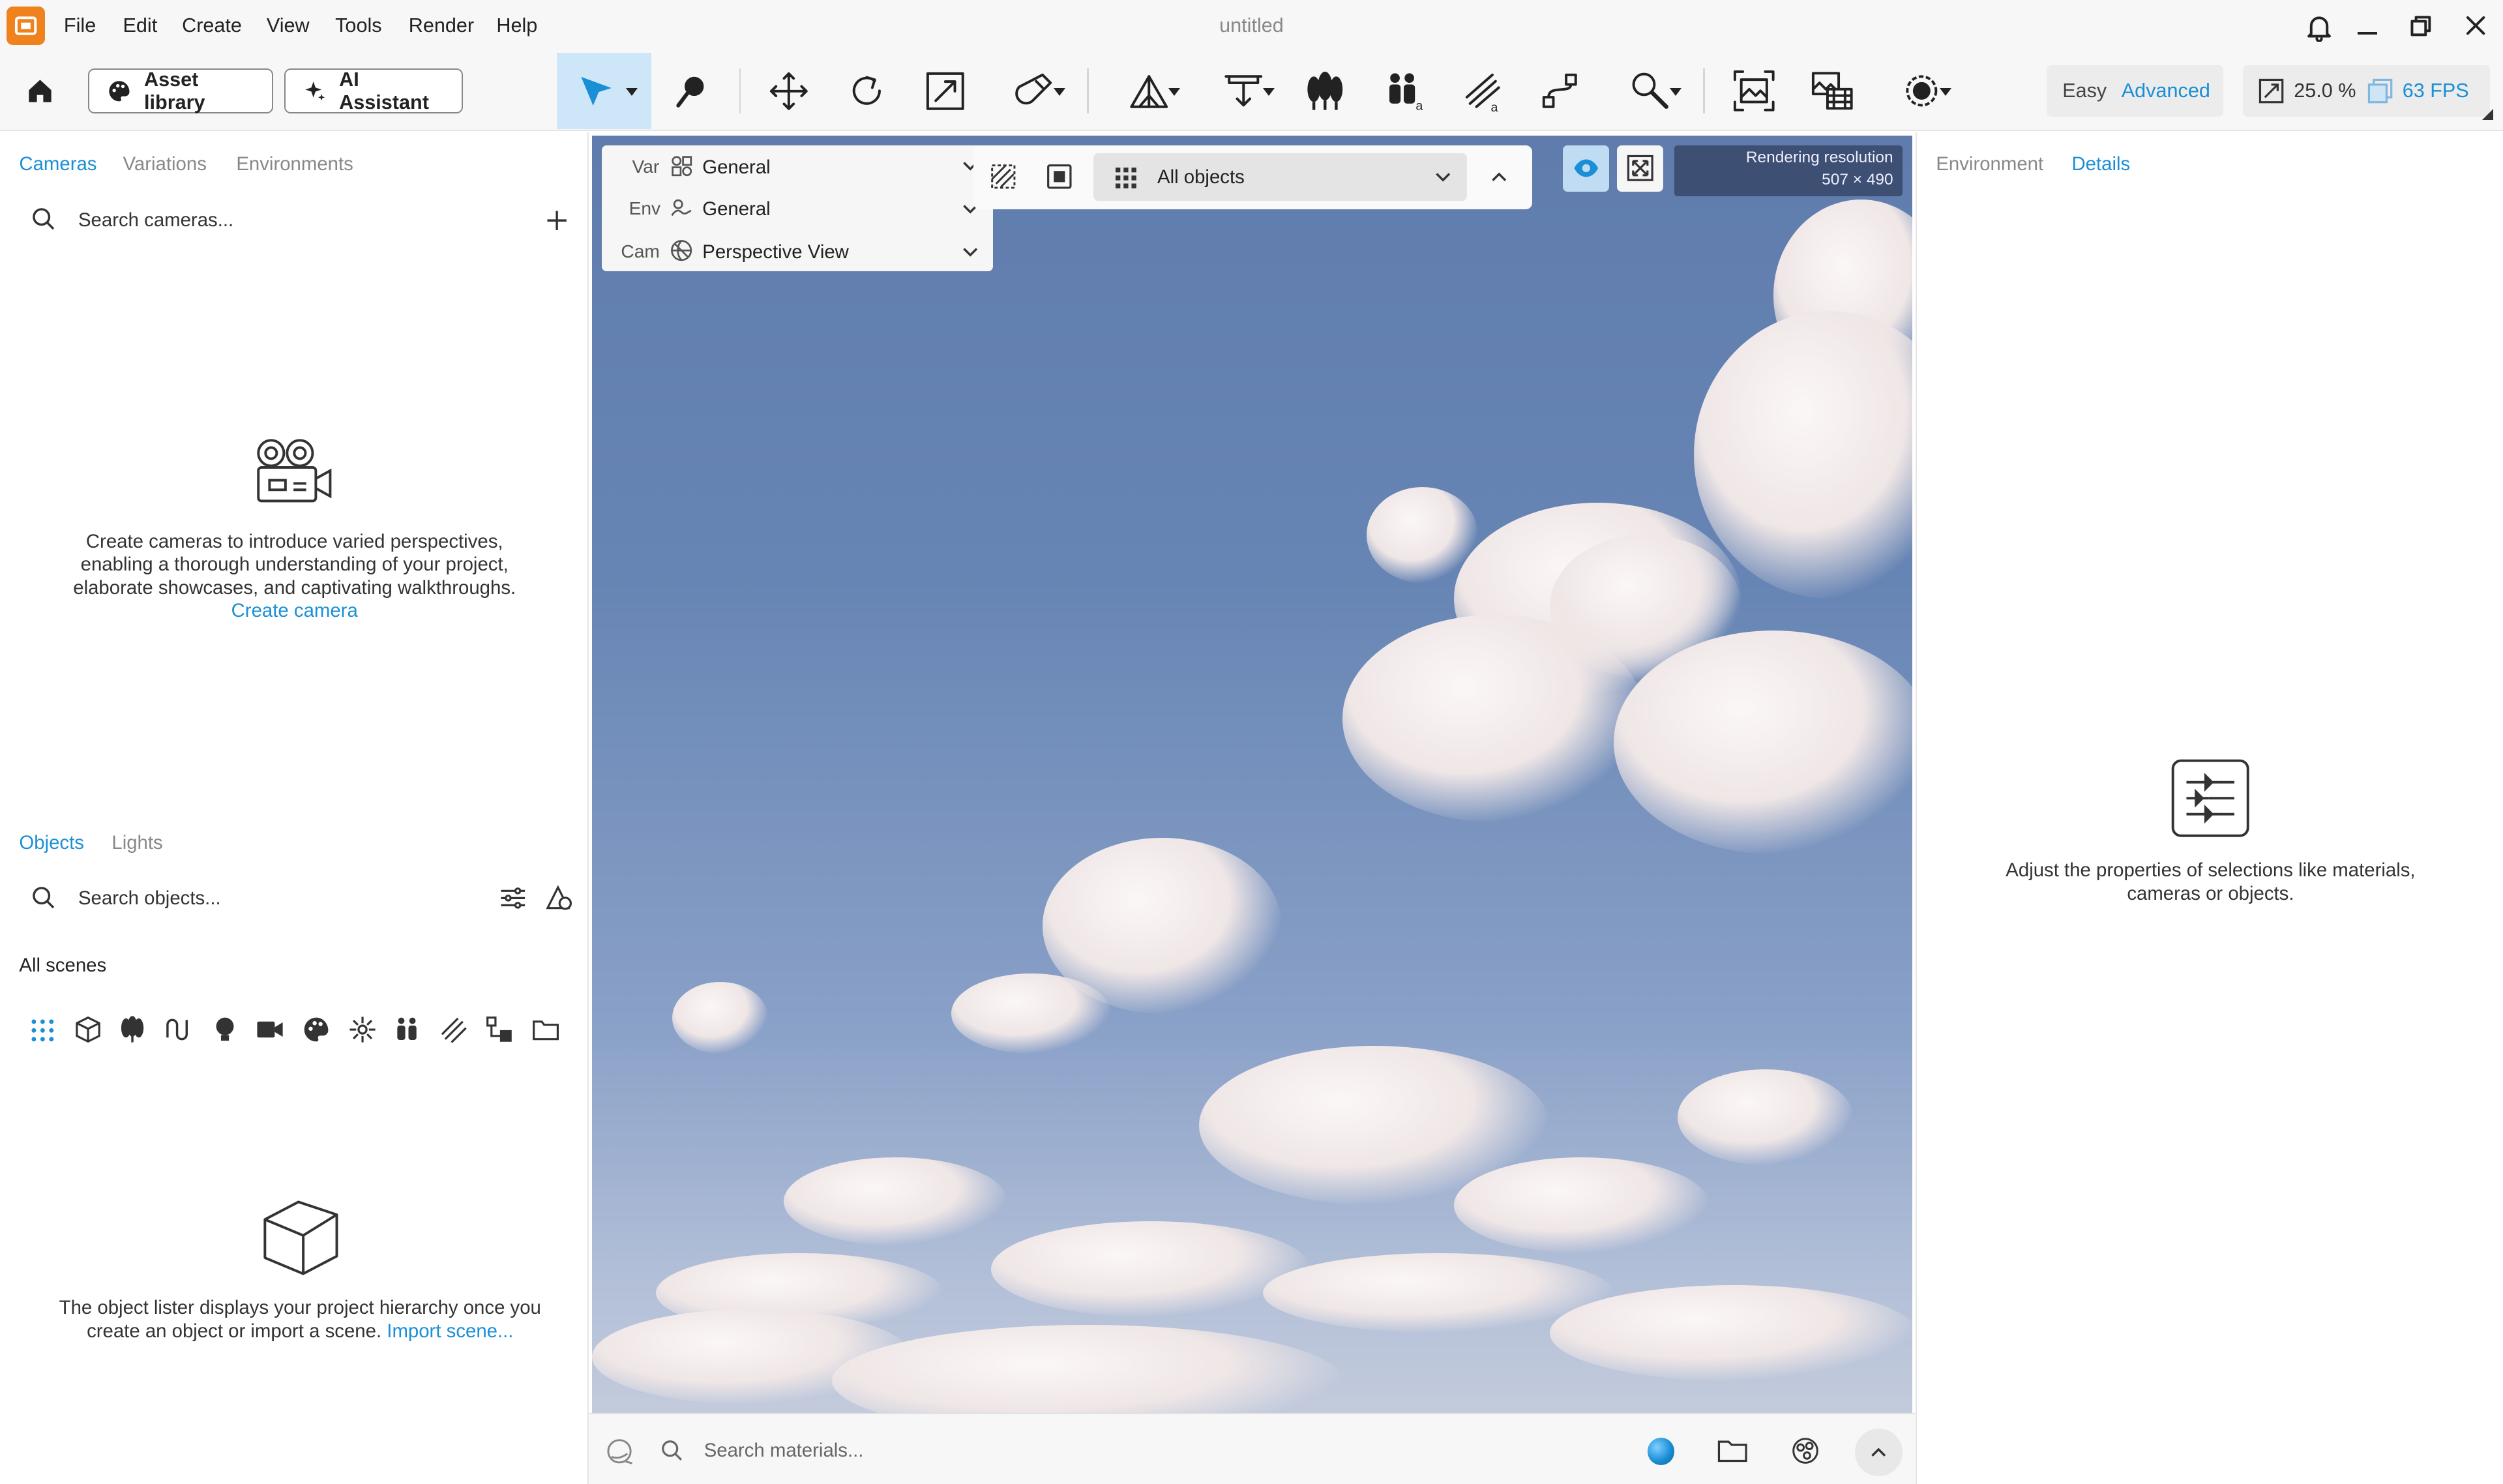 Image resolution: width=2503 pixels, height=1484 pixels. I want to click on zoom-tool-button, so click(1651, 90).